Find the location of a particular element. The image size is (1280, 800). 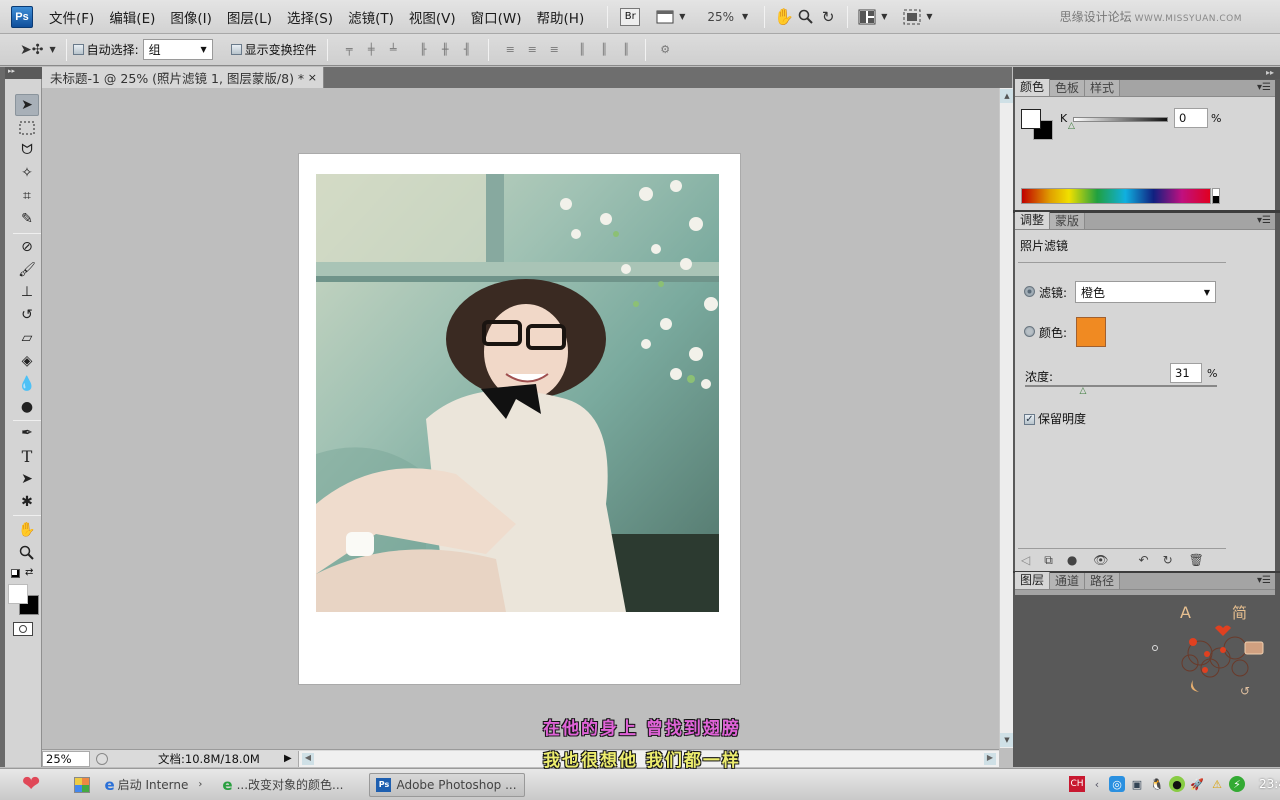

status-info-icon is located at coordinates (102, 758).